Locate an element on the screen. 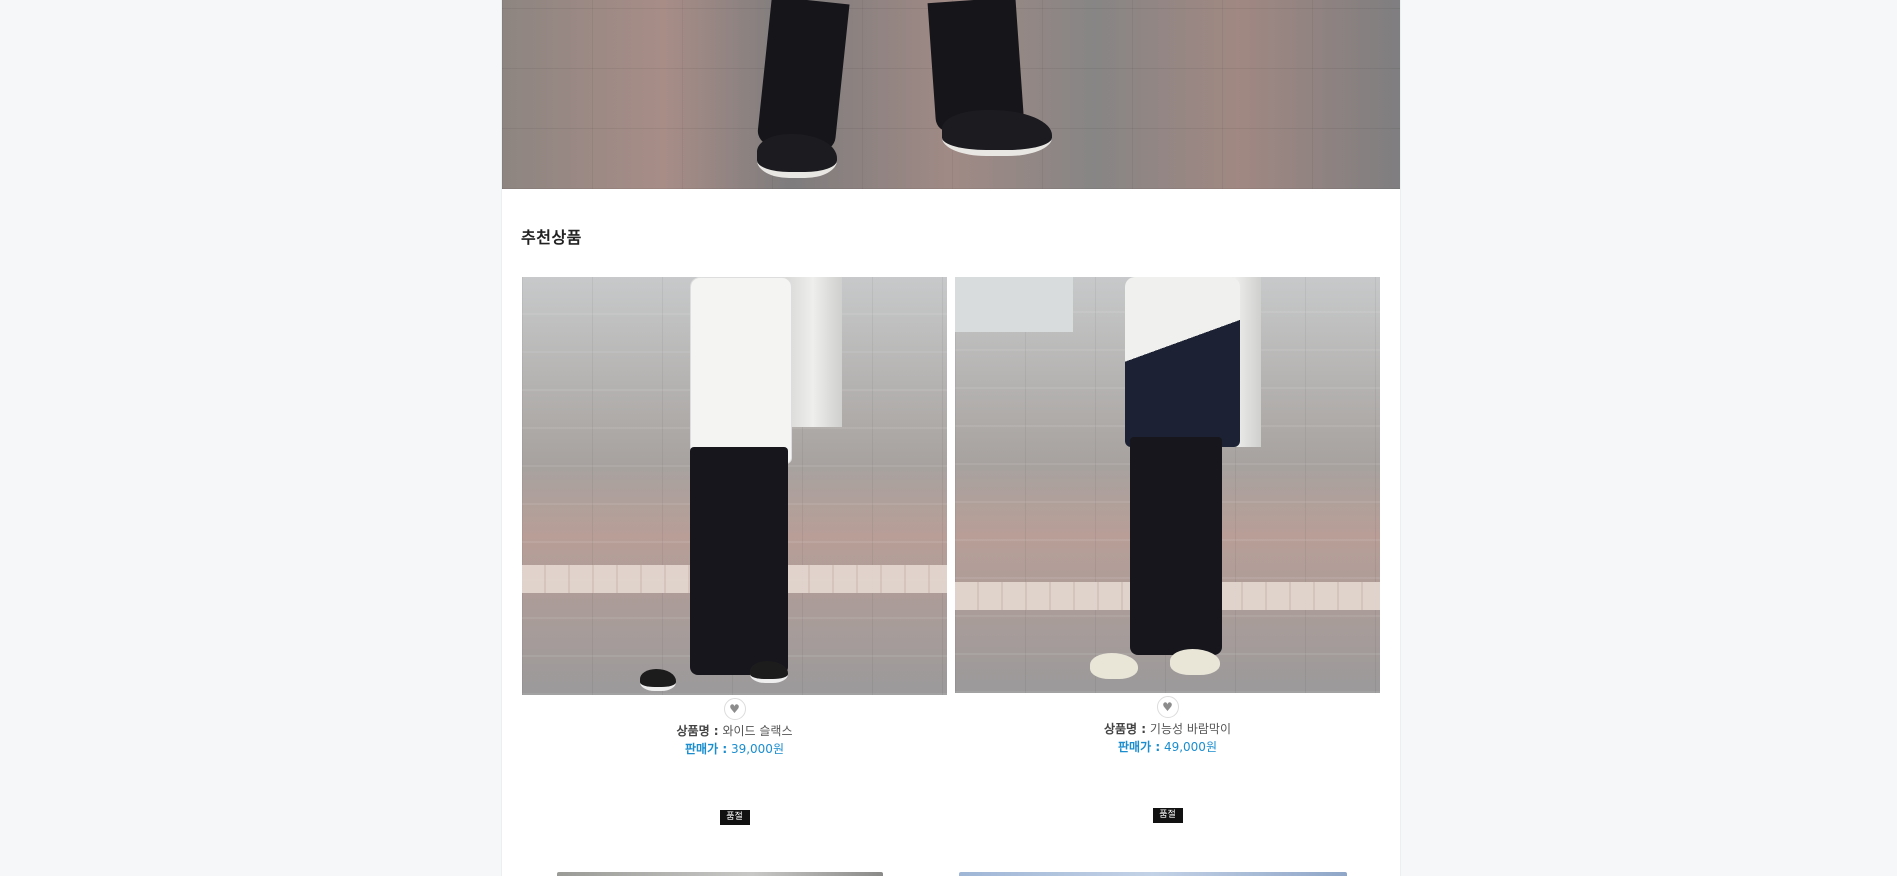 Image resolution: width=1897 pixels, height=876 pixels. product-name: 상품명 : 와이드 슬랙스 is located at coordinates (734, 731).